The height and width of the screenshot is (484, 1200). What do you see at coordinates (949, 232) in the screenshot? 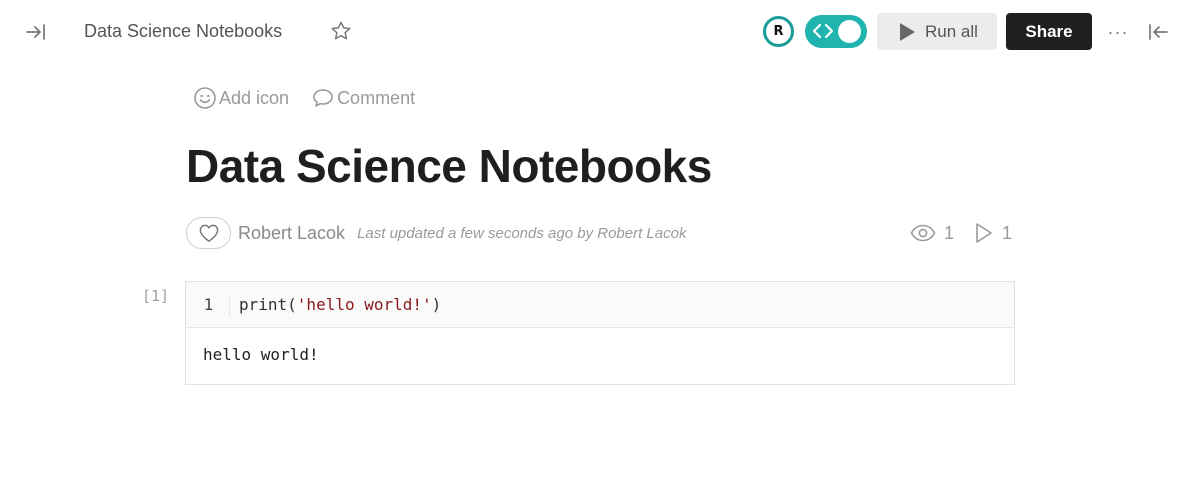
I see `views-count: 1` at bounding box center [949, 232].